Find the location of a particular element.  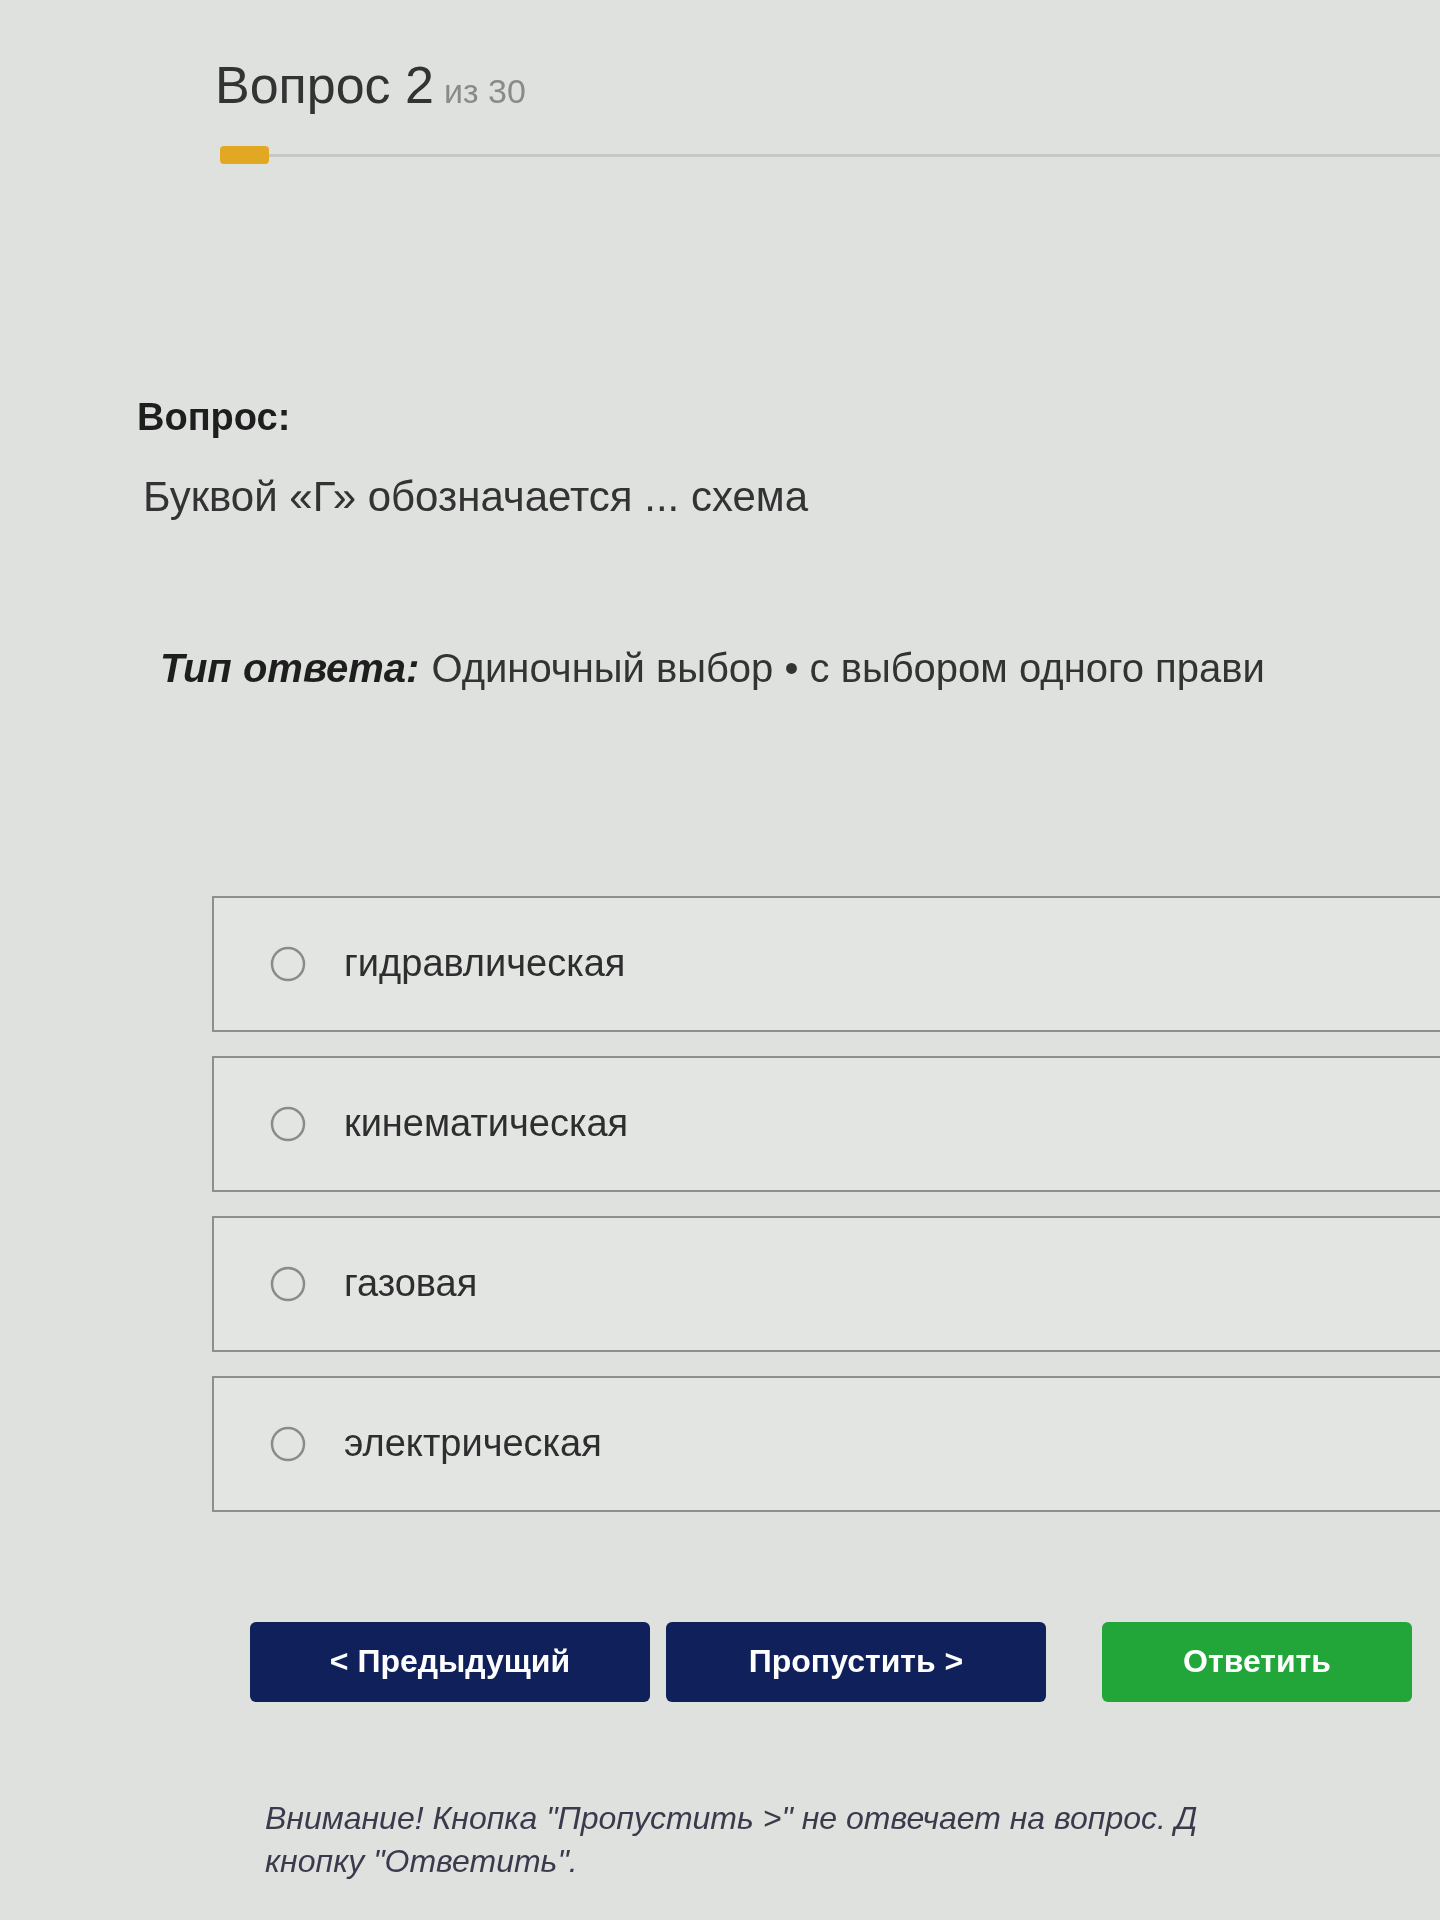

answer-option: электрическая is located at coordinates (826, 1443).